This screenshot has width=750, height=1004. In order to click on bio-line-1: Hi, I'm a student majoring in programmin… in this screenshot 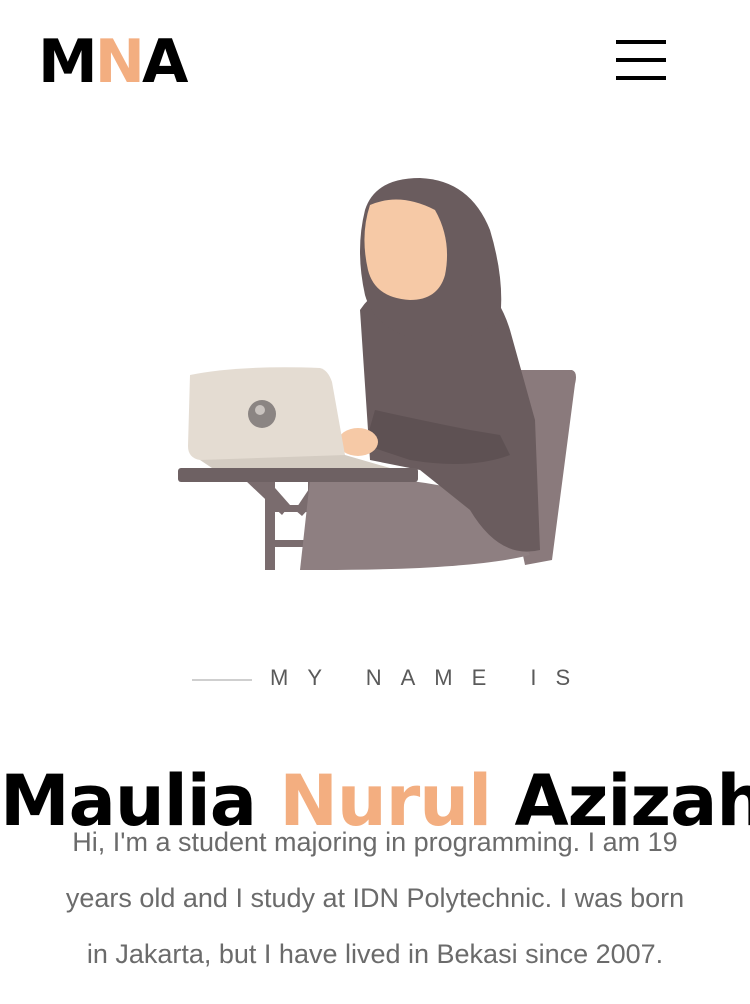, I will do `click(375, 842)`.